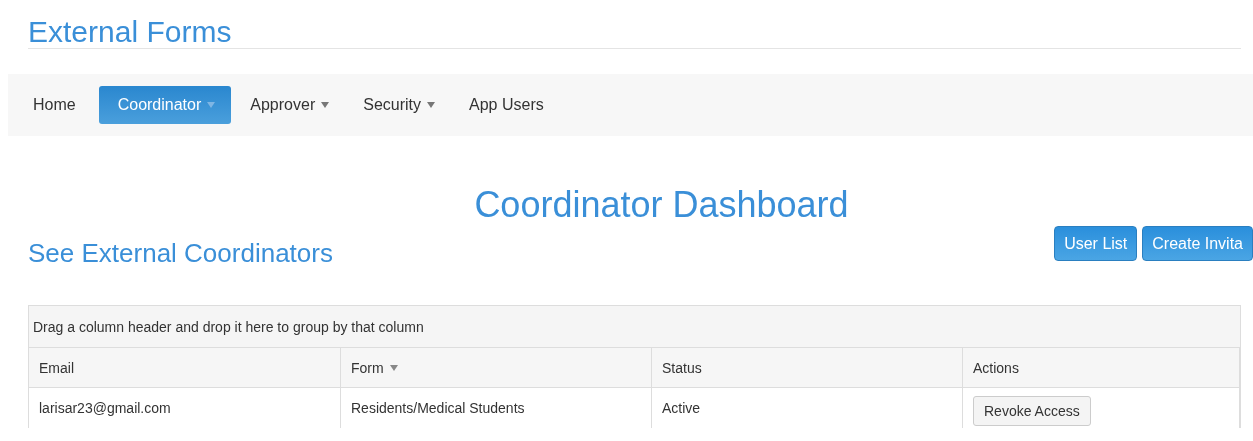 This screenshot has width=1253, height=441. I want to click on nav-tab: Approver, so click(290, 105).